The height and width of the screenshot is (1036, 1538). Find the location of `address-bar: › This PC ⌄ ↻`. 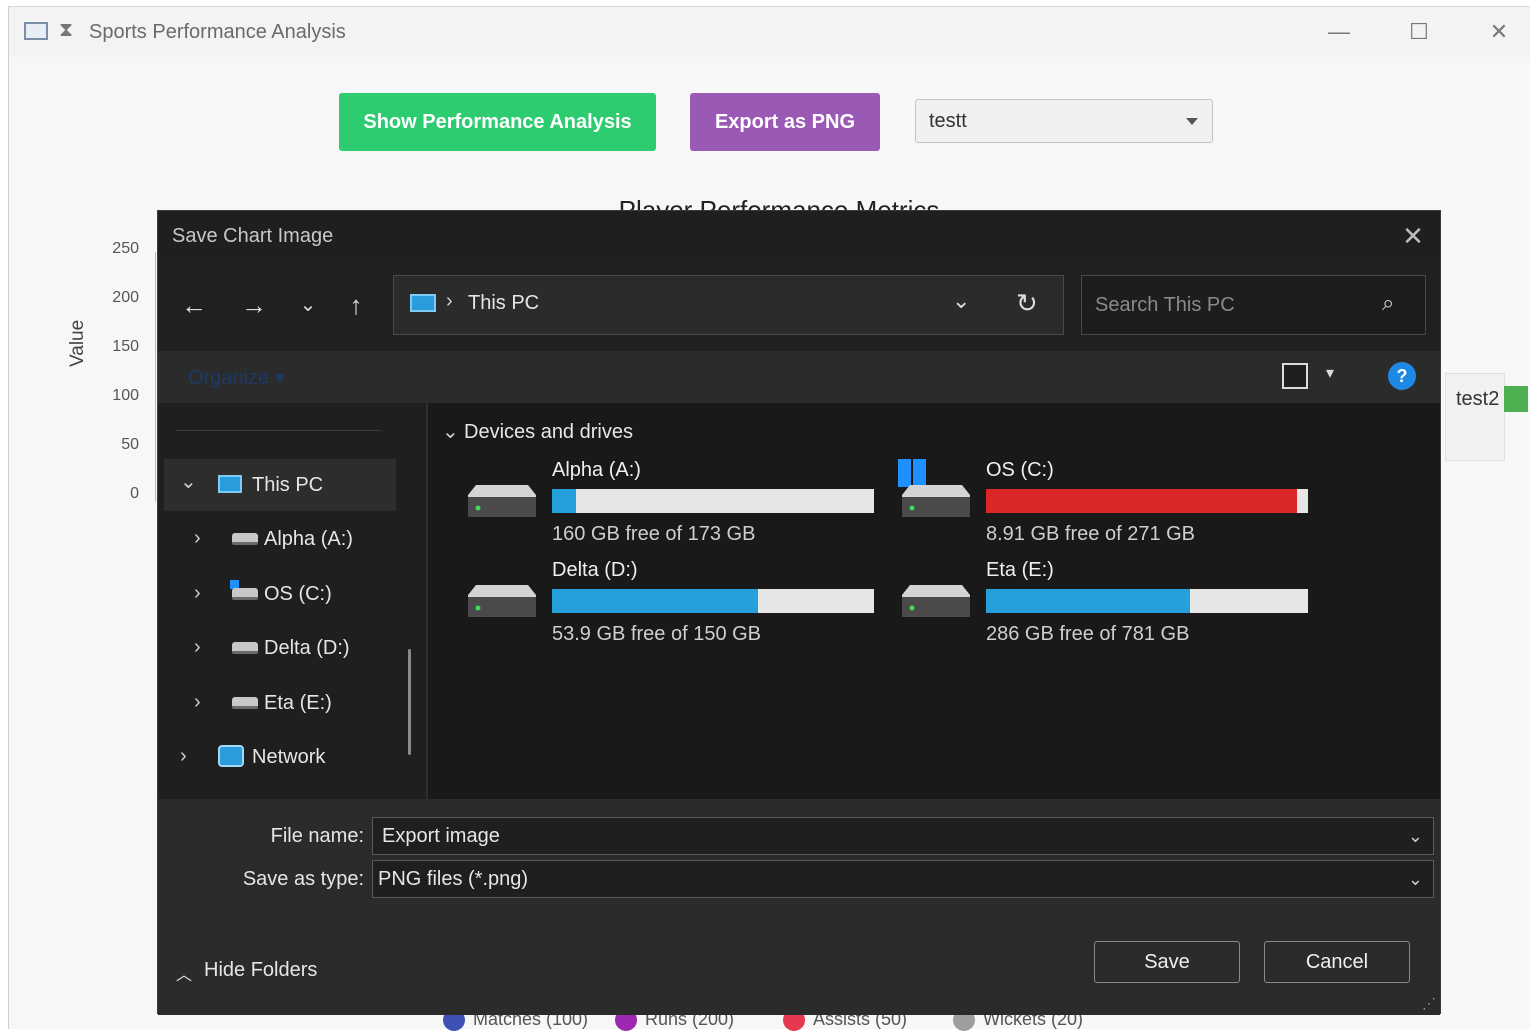

address-bar: › This PC ⌄ ↻ is located at coordinates (728, 305).